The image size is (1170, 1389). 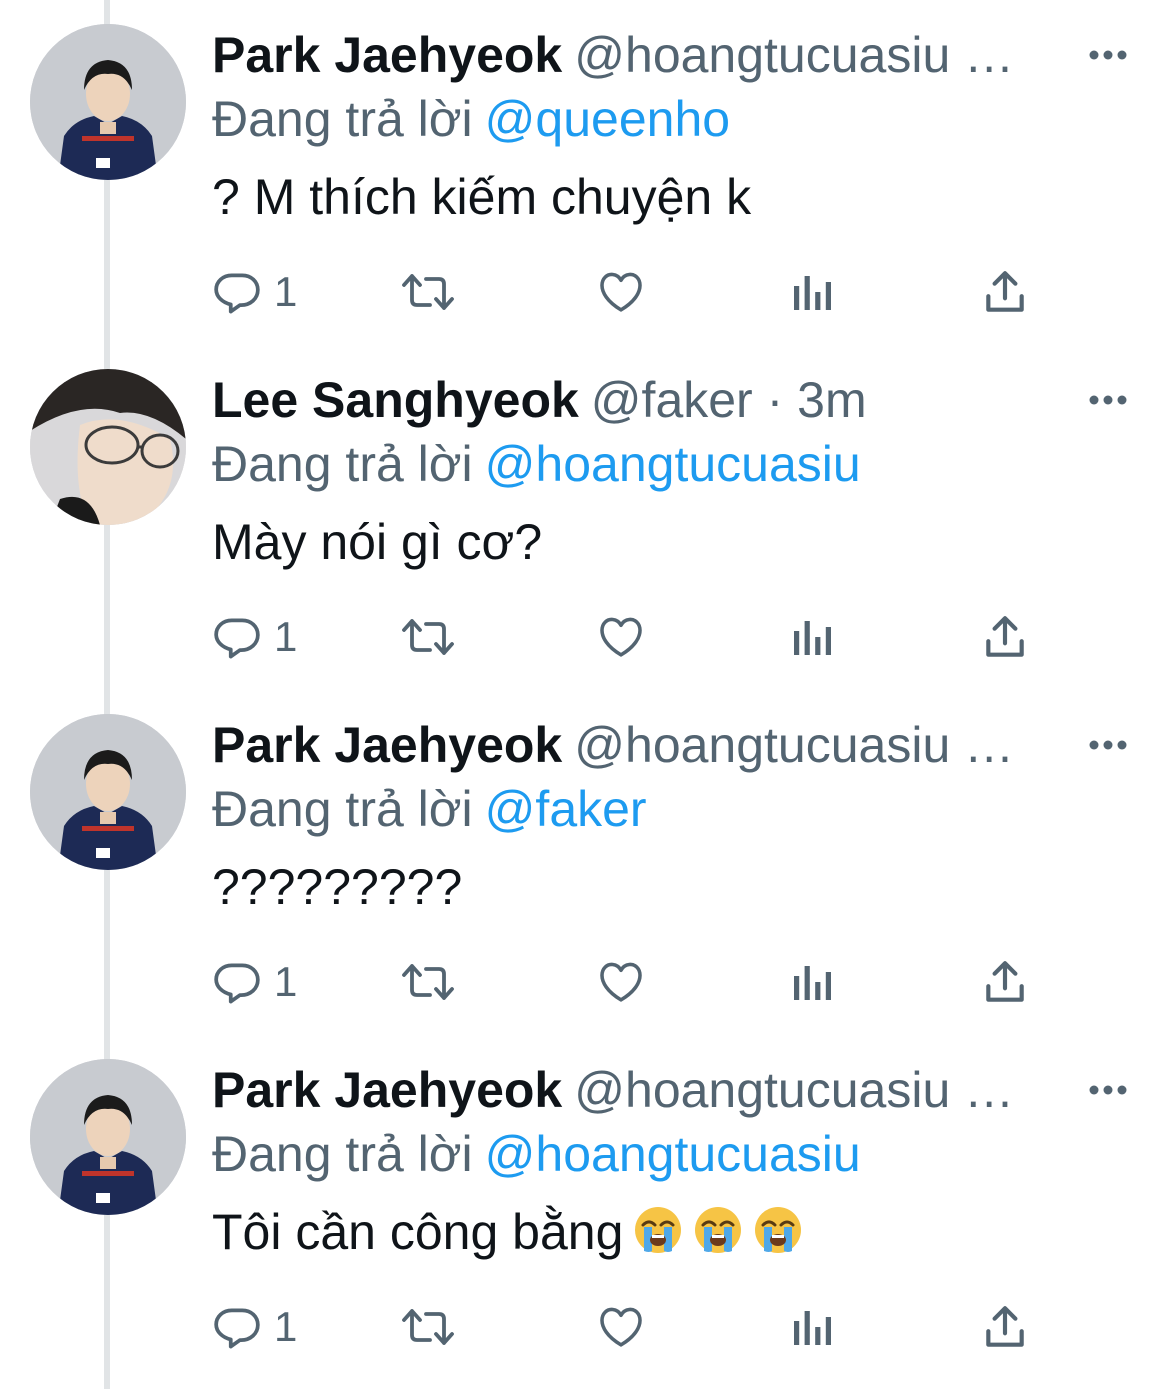 What do you see at coordinates (607, 119) in the screenshot?
I see `replying-to-handle: @queenho` at bounding box center [607, 119].